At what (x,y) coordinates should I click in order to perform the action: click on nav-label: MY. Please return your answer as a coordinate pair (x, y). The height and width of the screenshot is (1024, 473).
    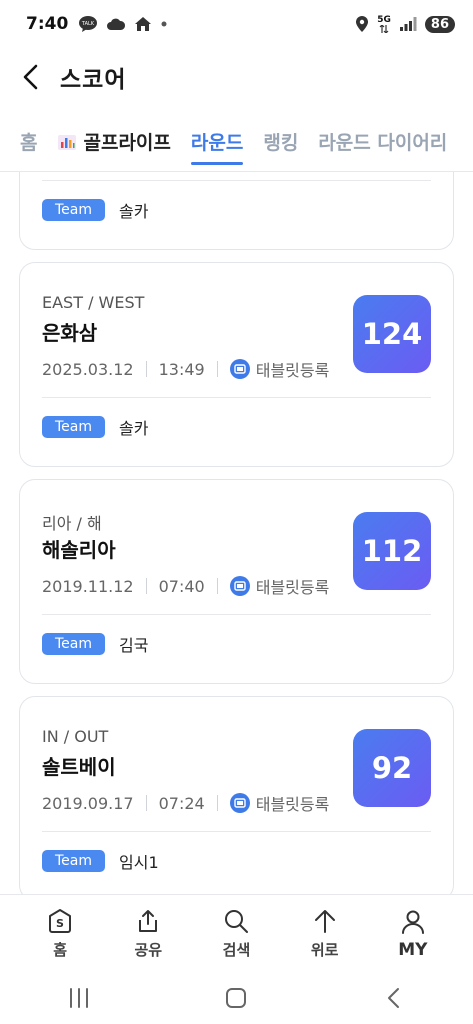
    Looking at the image, I should click on (413, 949).